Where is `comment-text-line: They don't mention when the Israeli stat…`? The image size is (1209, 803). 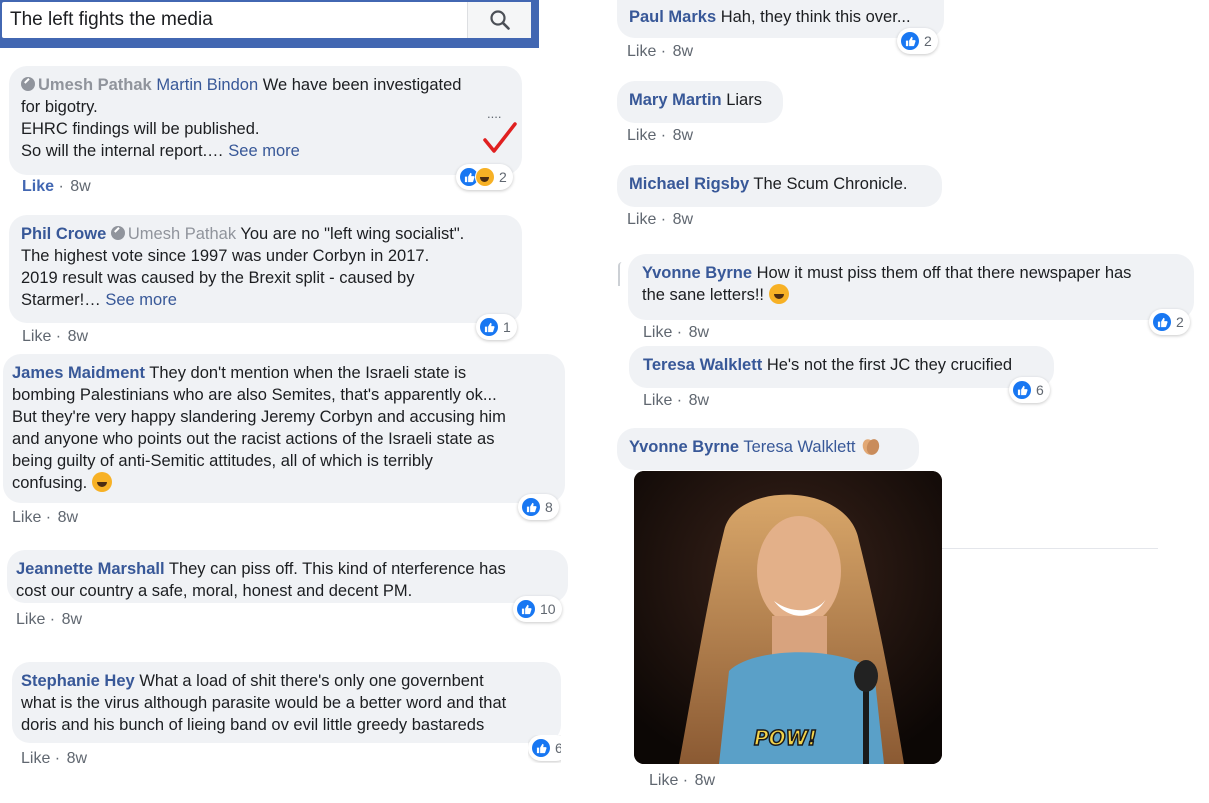 comment-text-line: They don't mention when the Israeli stat… is located at coordinates (308, 373).